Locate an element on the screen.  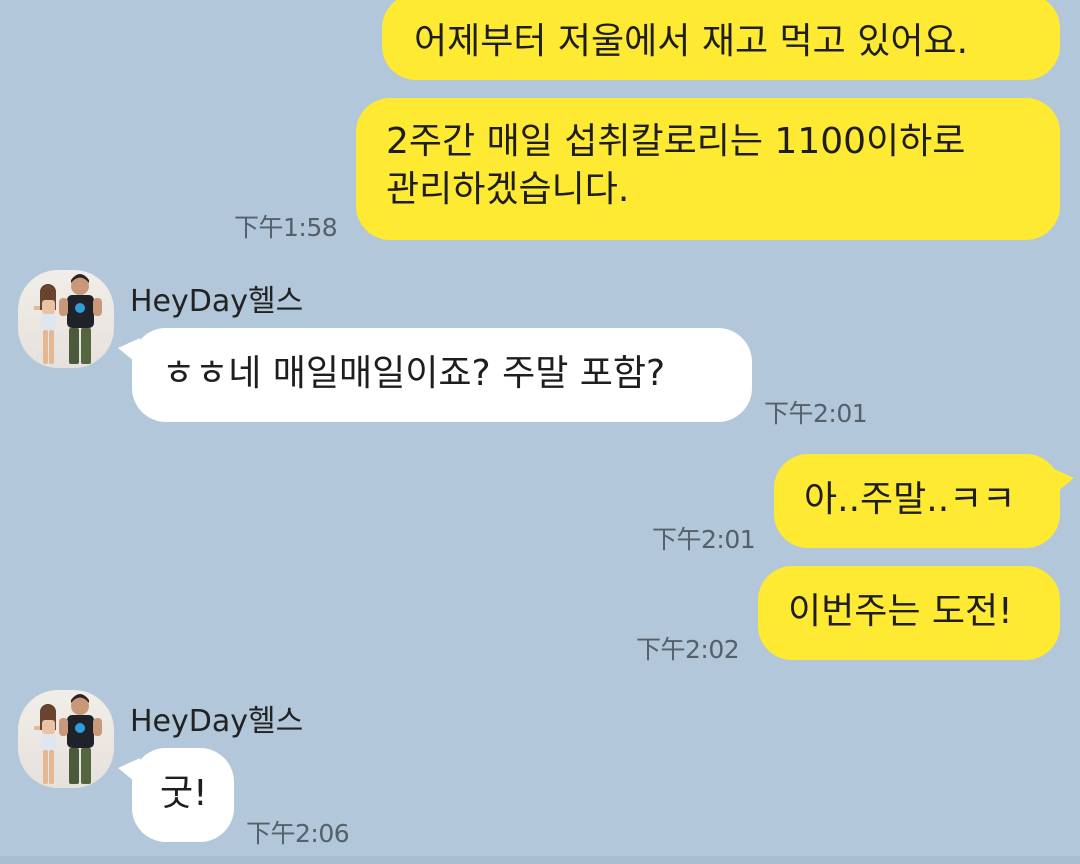
their-message-bubble: ㅎㅎ네 매일매일이죠? 주말 포함? is located at coordinates (435, 375).